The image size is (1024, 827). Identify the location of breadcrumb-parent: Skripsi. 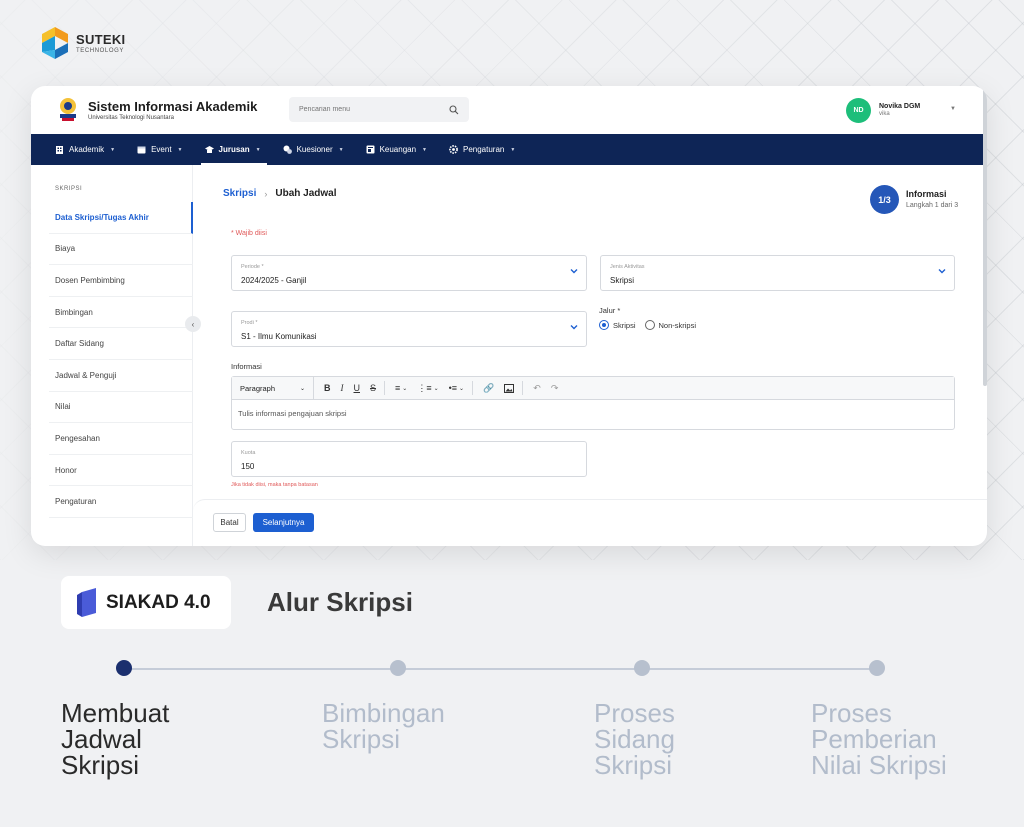
(239, 193).